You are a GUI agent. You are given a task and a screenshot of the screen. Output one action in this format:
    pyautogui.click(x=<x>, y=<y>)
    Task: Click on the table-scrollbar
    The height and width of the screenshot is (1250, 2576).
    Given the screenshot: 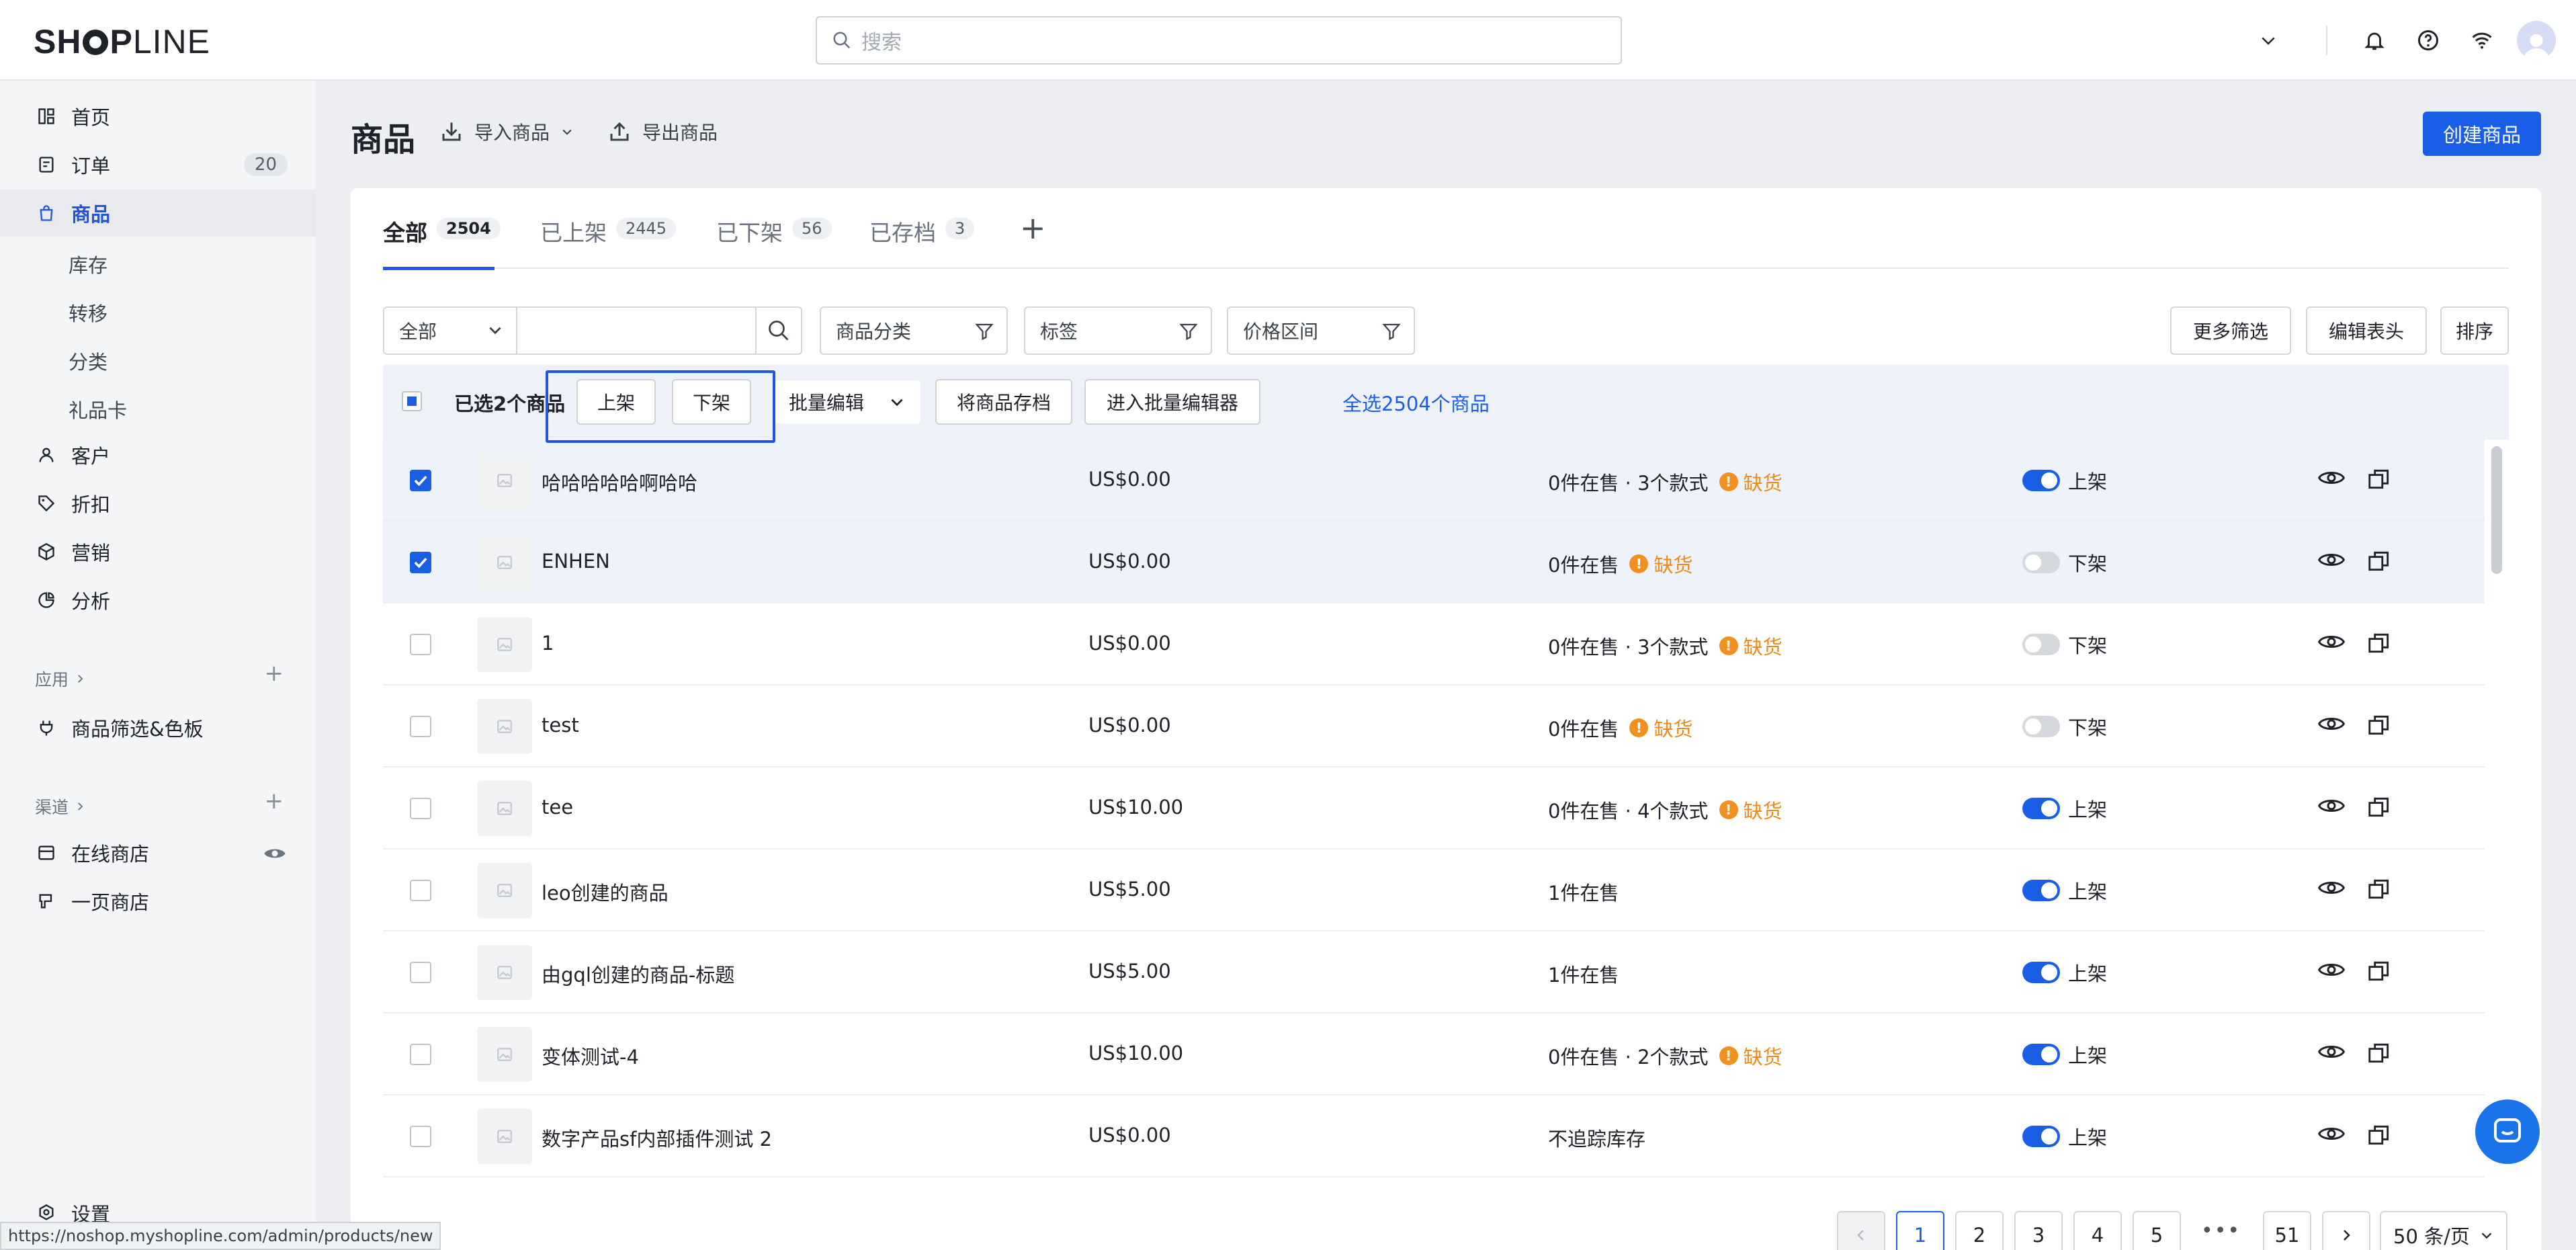 What is the action you would take?
    pyautogui.click(x=2497, y=809)
    